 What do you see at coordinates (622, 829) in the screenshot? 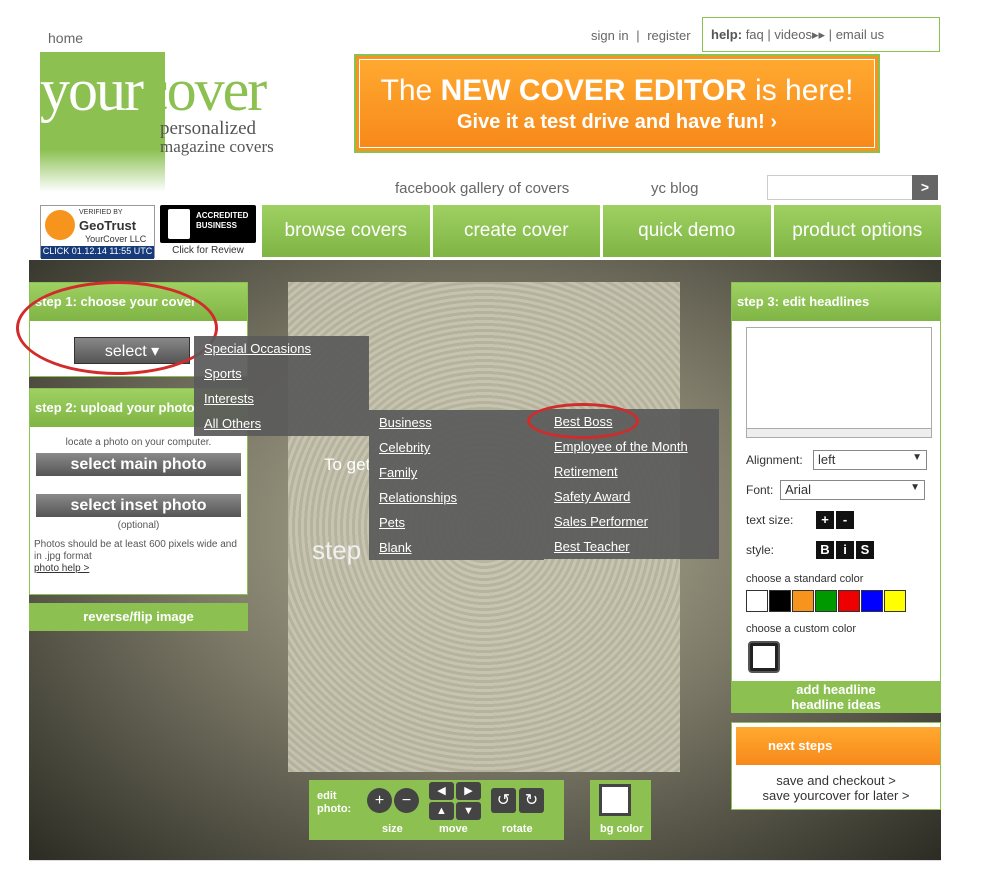
I see `bg-color-label: bg color` at bounding box center [622, 829].